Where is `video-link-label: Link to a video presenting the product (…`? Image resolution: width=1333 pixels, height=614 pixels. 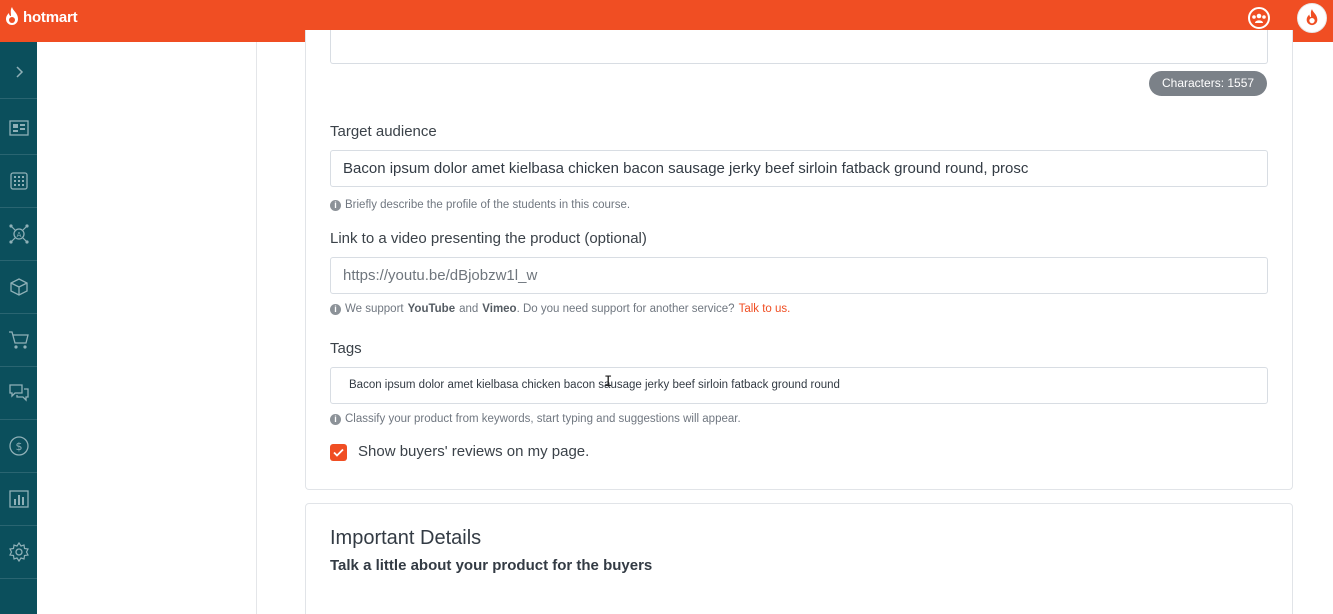 video-link-label: Link to a video presenting the product (… is located at coordinates (488, 238).